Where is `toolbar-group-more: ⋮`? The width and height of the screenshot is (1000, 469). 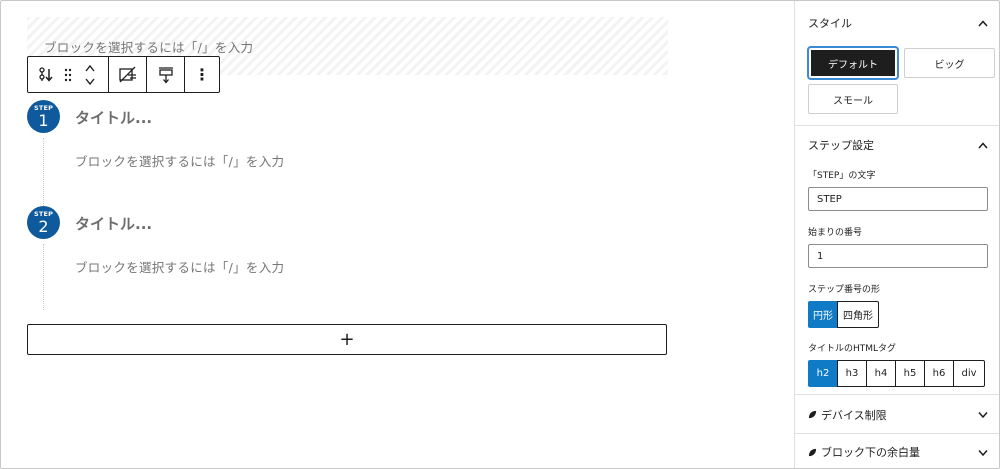 toolbar-group-more: ⋮ is located at coordinates (202, 74).